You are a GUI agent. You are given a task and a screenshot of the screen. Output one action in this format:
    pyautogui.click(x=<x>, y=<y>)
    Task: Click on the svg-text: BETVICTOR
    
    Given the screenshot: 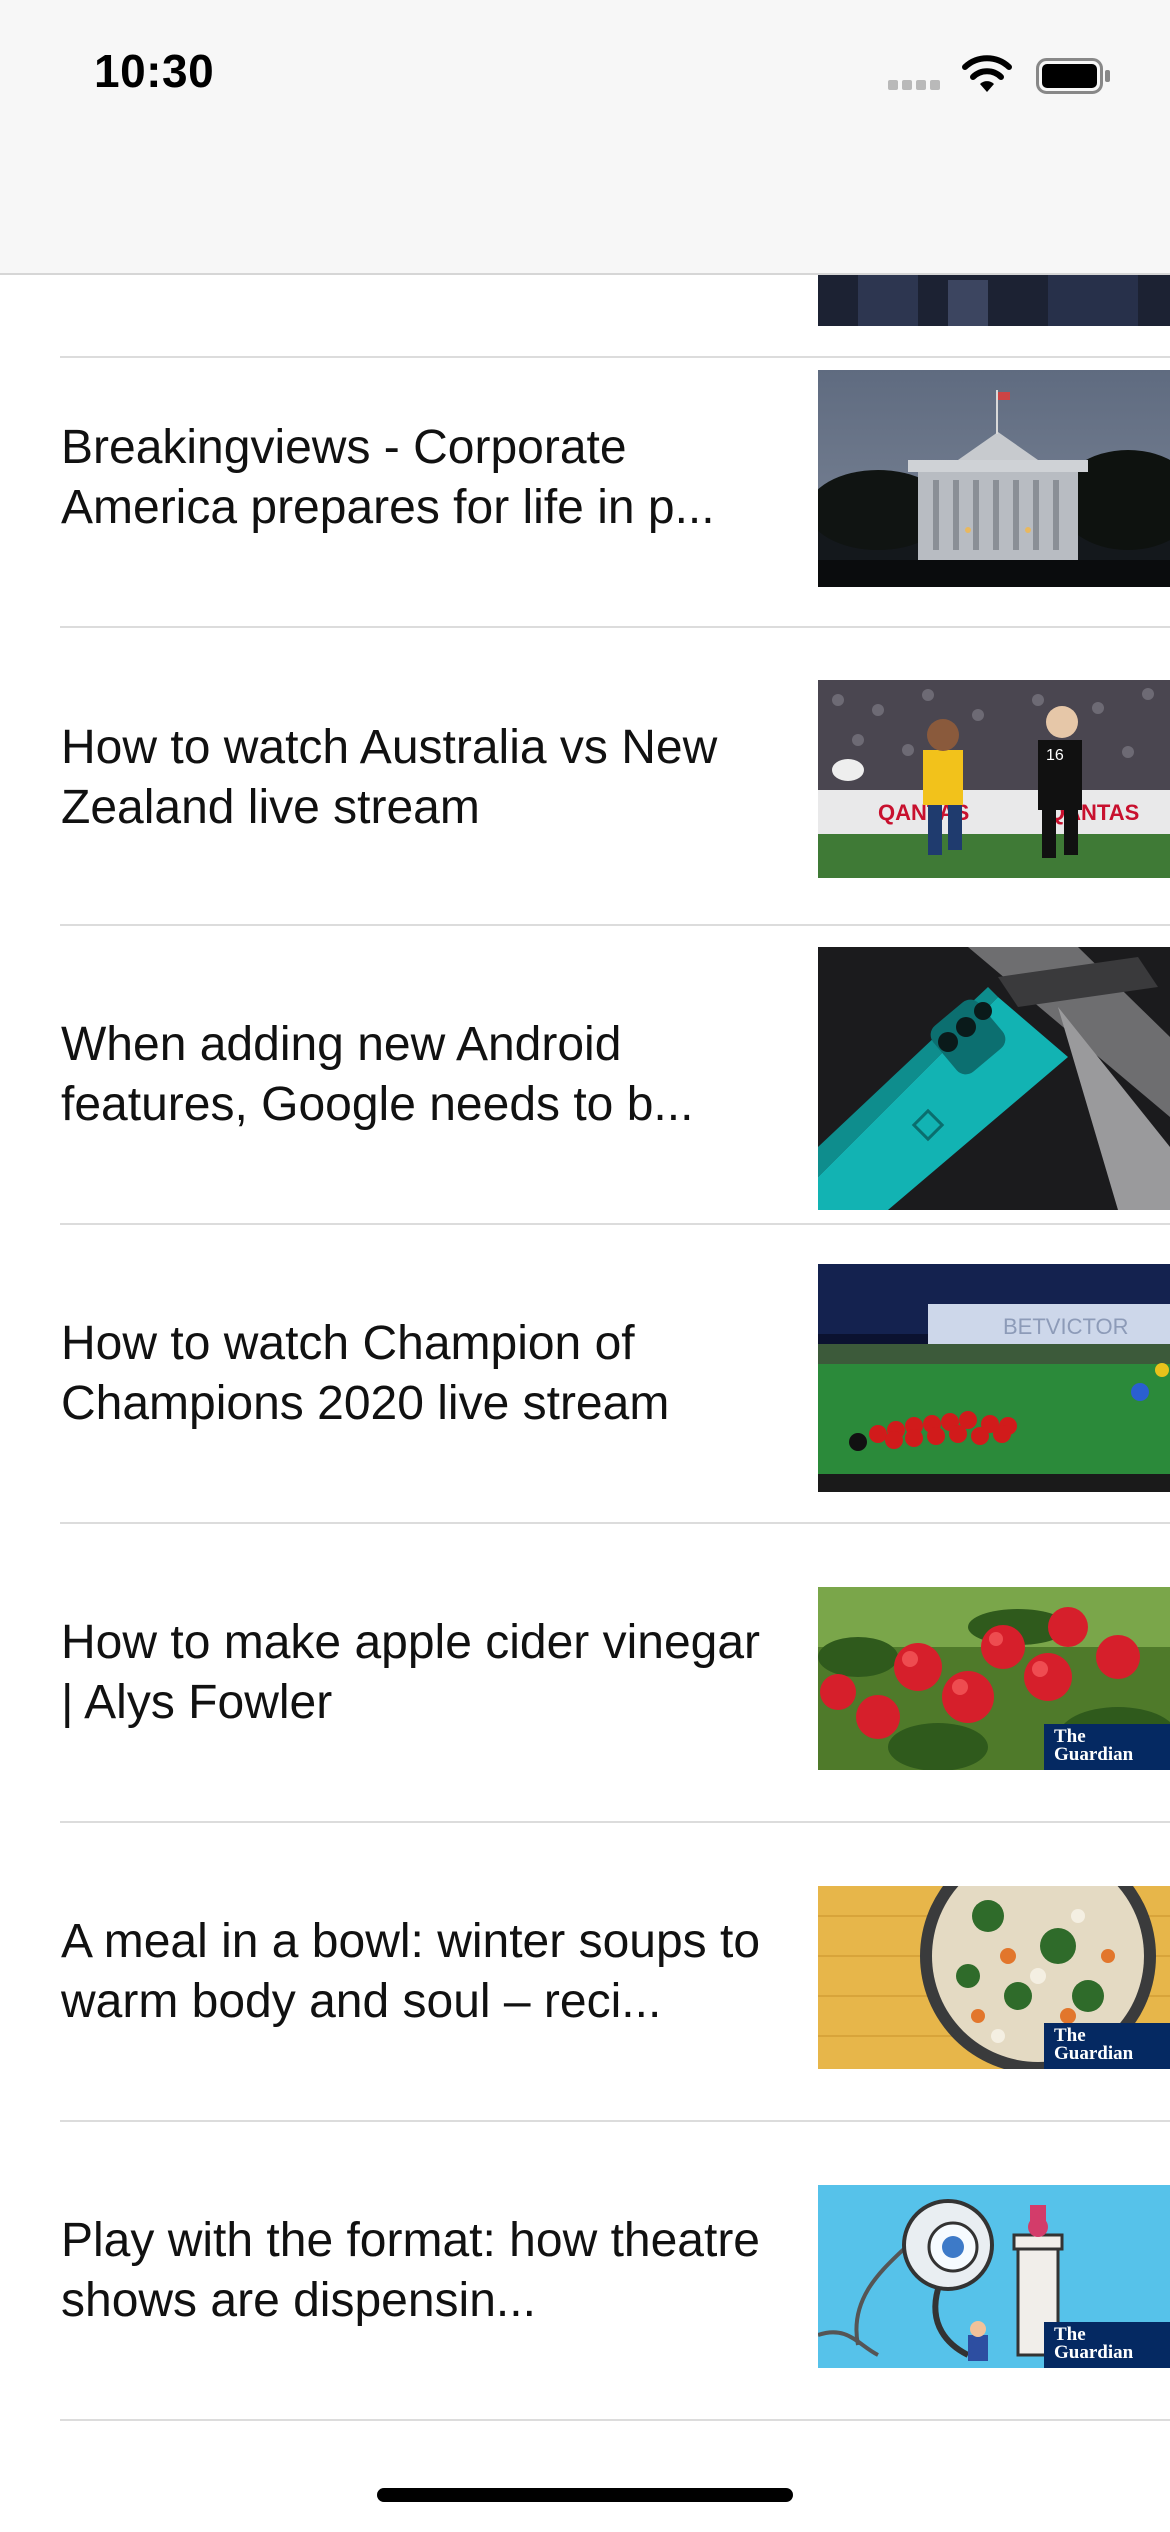 What is the action you would take?
    pyautogui.click(x=1066, y=1326)
    